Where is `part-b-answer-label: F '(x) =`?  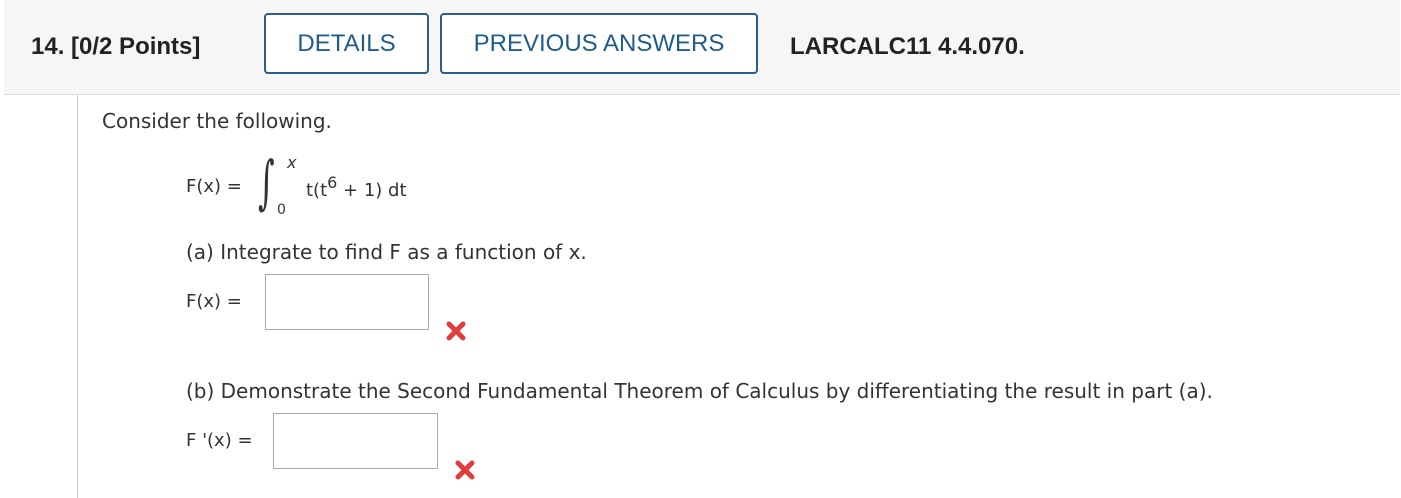 part-b-answer-label: F '(x) = is located at coordinates (219, 440).